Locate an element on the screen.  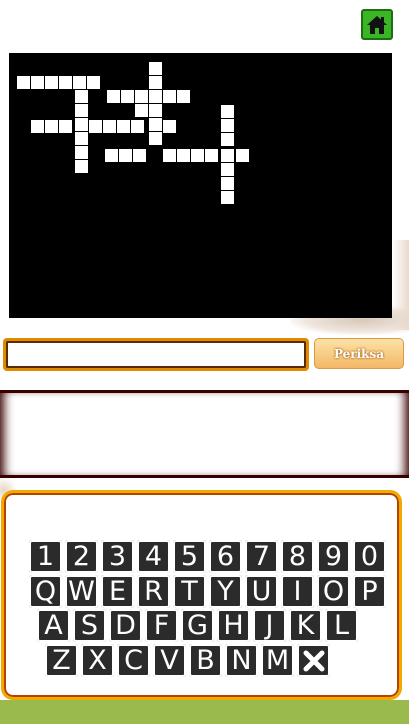
background-decoration is located at coordinates (400, 285).